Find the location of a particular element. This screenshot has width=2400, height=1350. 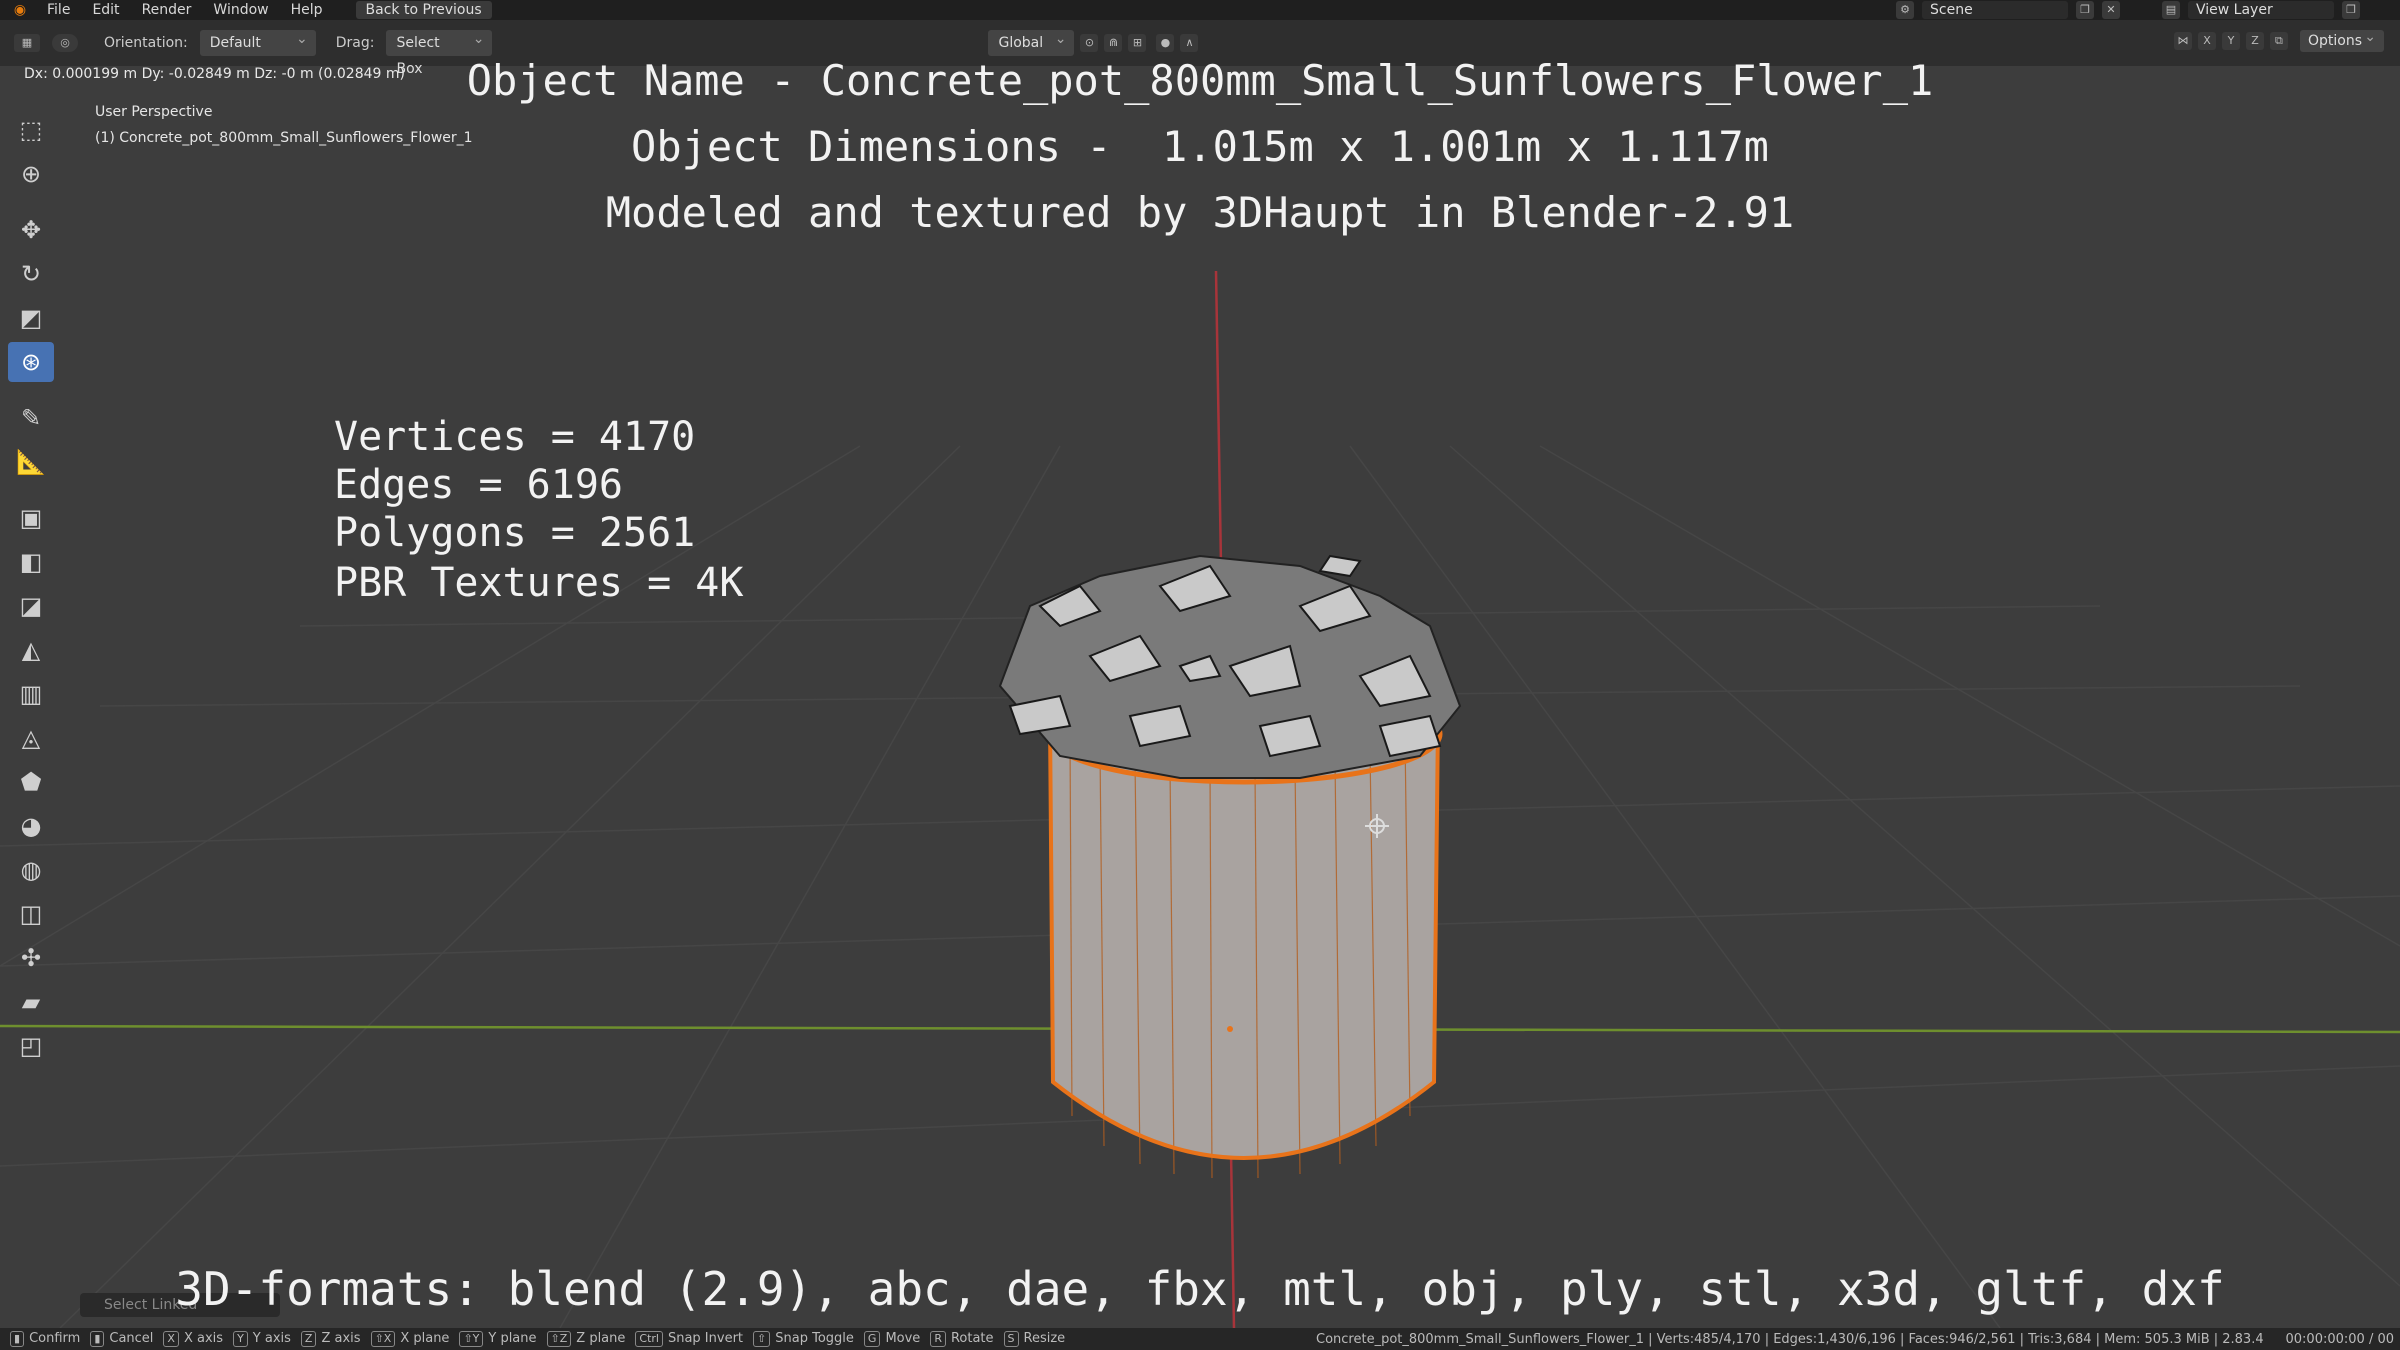

rotate-tool-icon: ↻ is located at coordinates (31, 274).